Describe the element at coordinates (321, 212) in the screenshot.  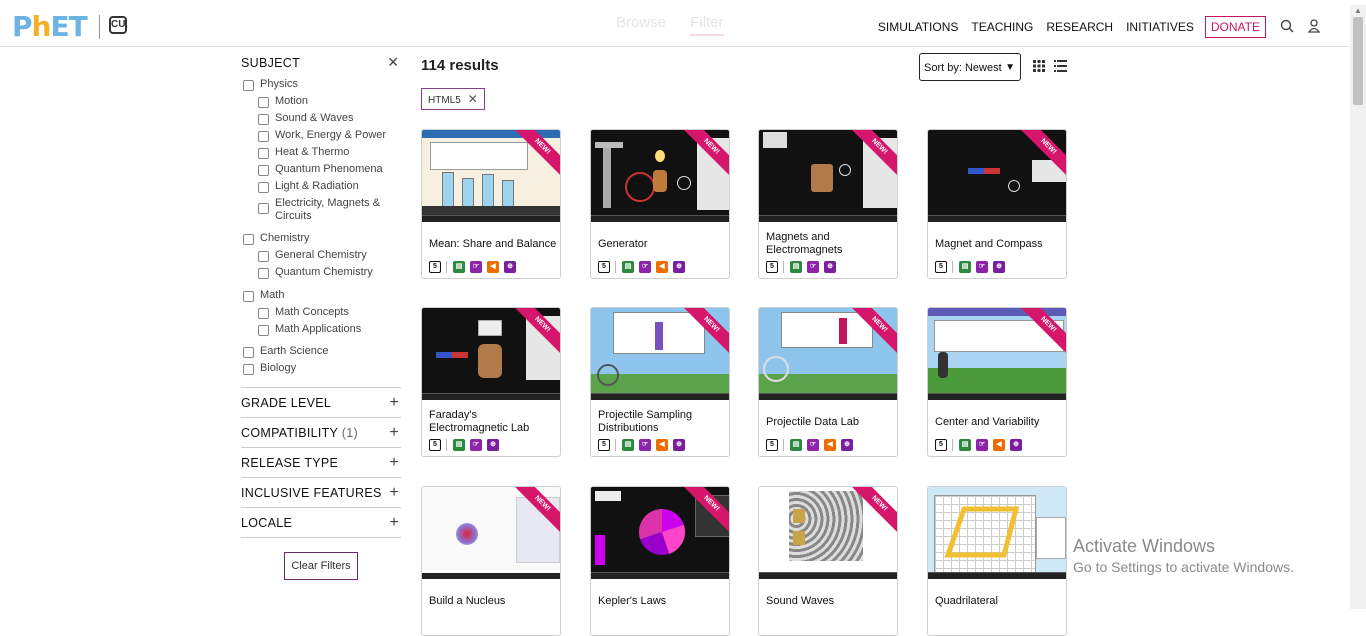
I see `filter-electricity-magnets-circuits: Electricity, Magnets & Circuits` at that location.